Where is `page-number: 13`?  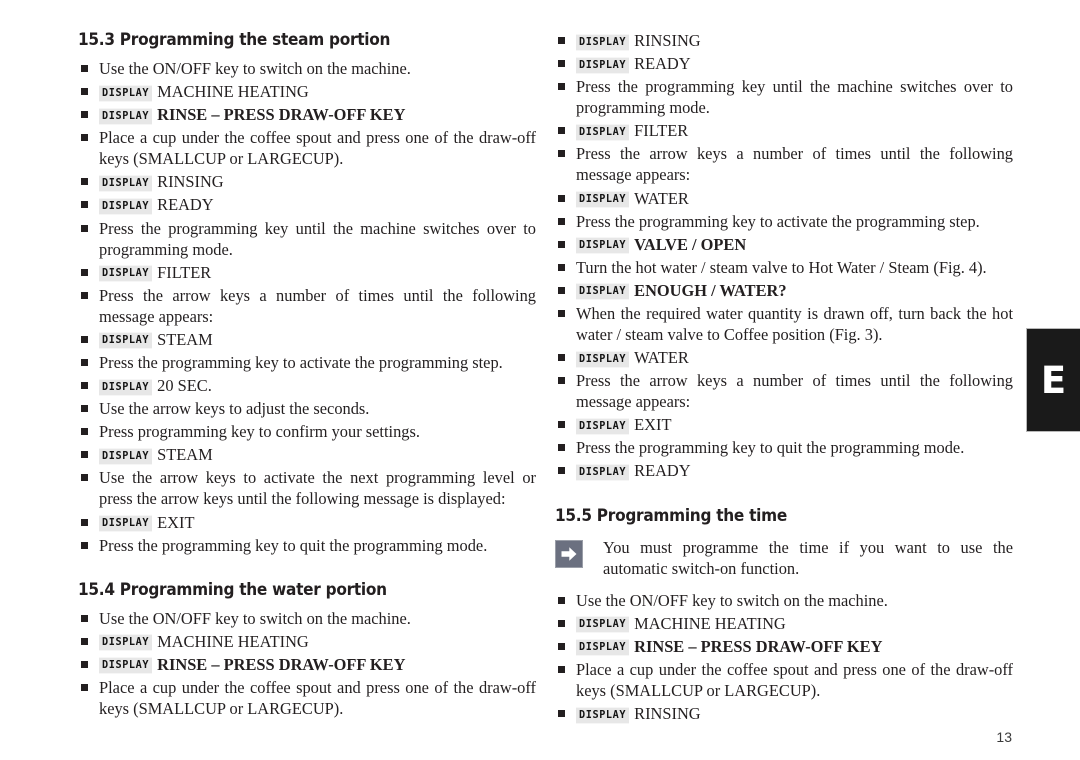 page-number: 13 is located at coordinates (1004, 737).